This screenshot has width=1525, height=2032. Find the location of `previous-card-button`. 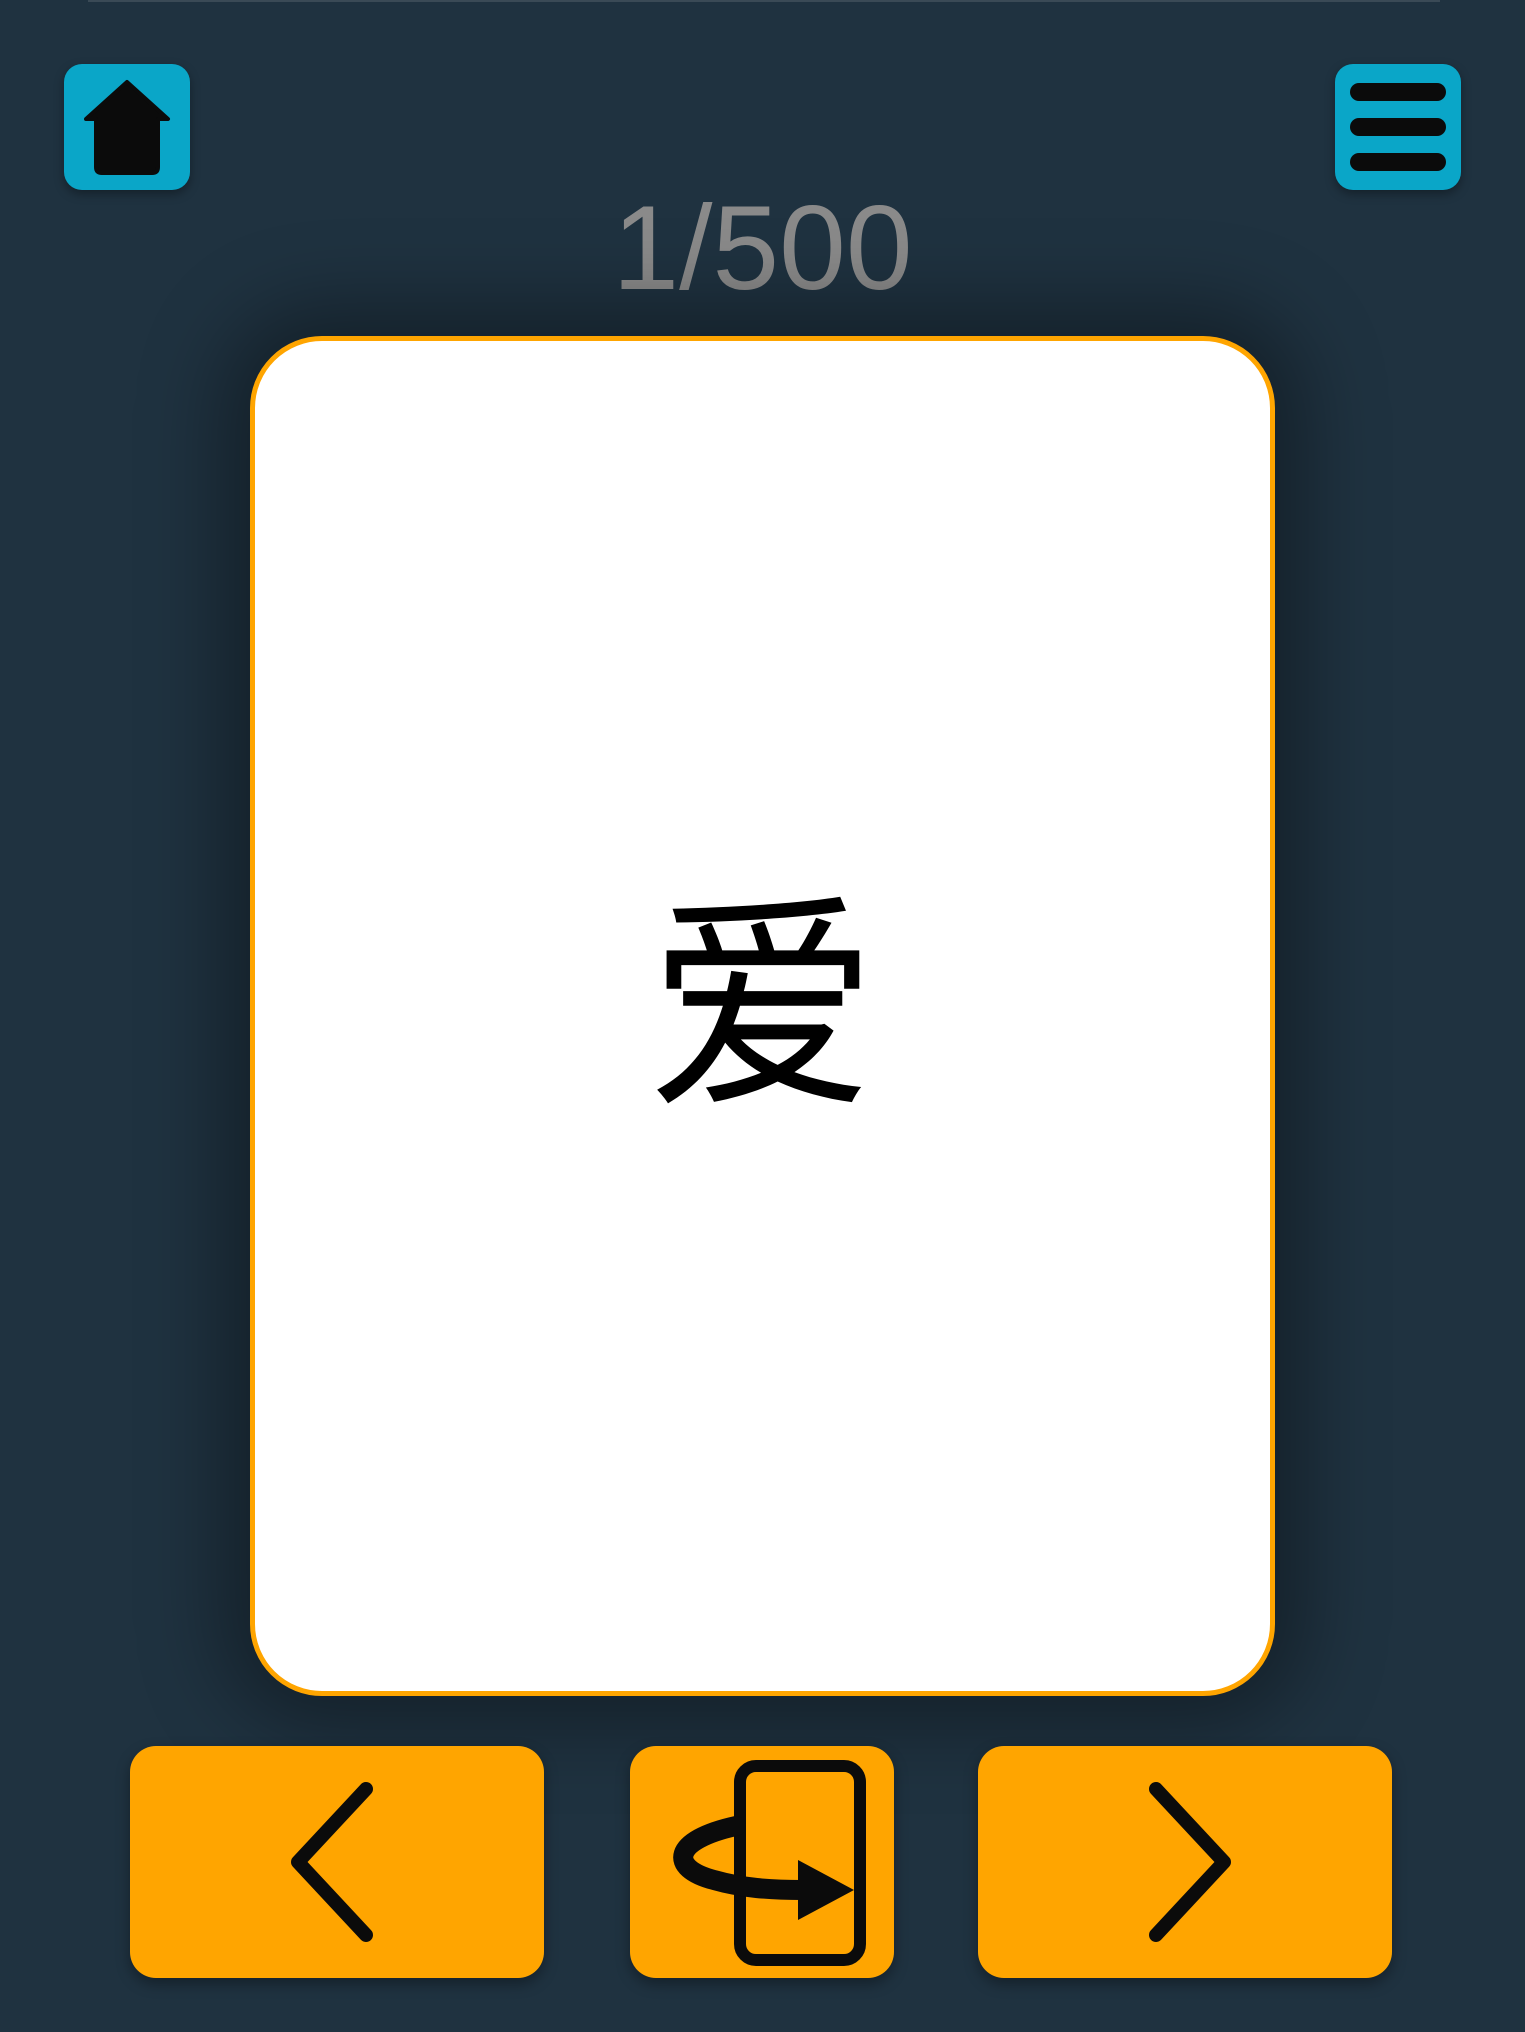

previous-card-button is located at coordinates (337, 1862).